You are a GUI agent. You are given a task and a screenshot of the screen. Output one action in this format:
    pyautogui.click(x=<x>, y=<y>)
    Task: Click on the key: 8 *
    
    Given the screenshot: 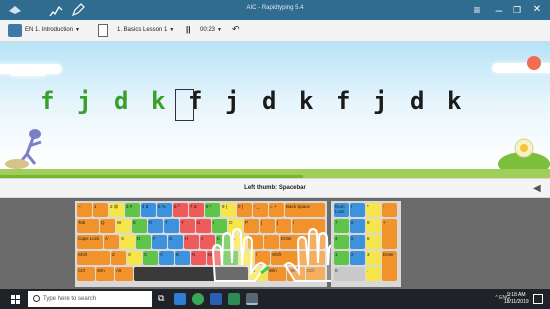 What is the action you would take?
    pyautogui.click(x=212, y=210)
    